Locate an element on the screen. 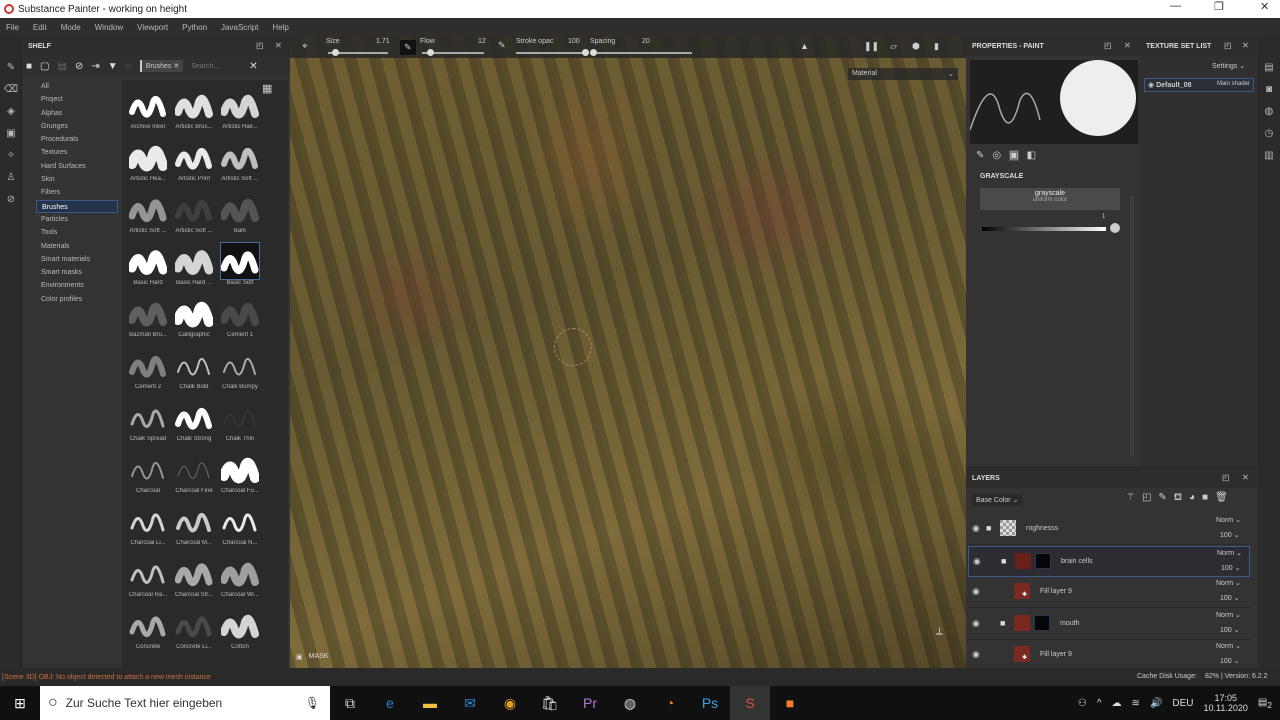 The height and width of the screenshot is (720, 1280). pen-icon: ✎ is located at coordinates (502, 45).